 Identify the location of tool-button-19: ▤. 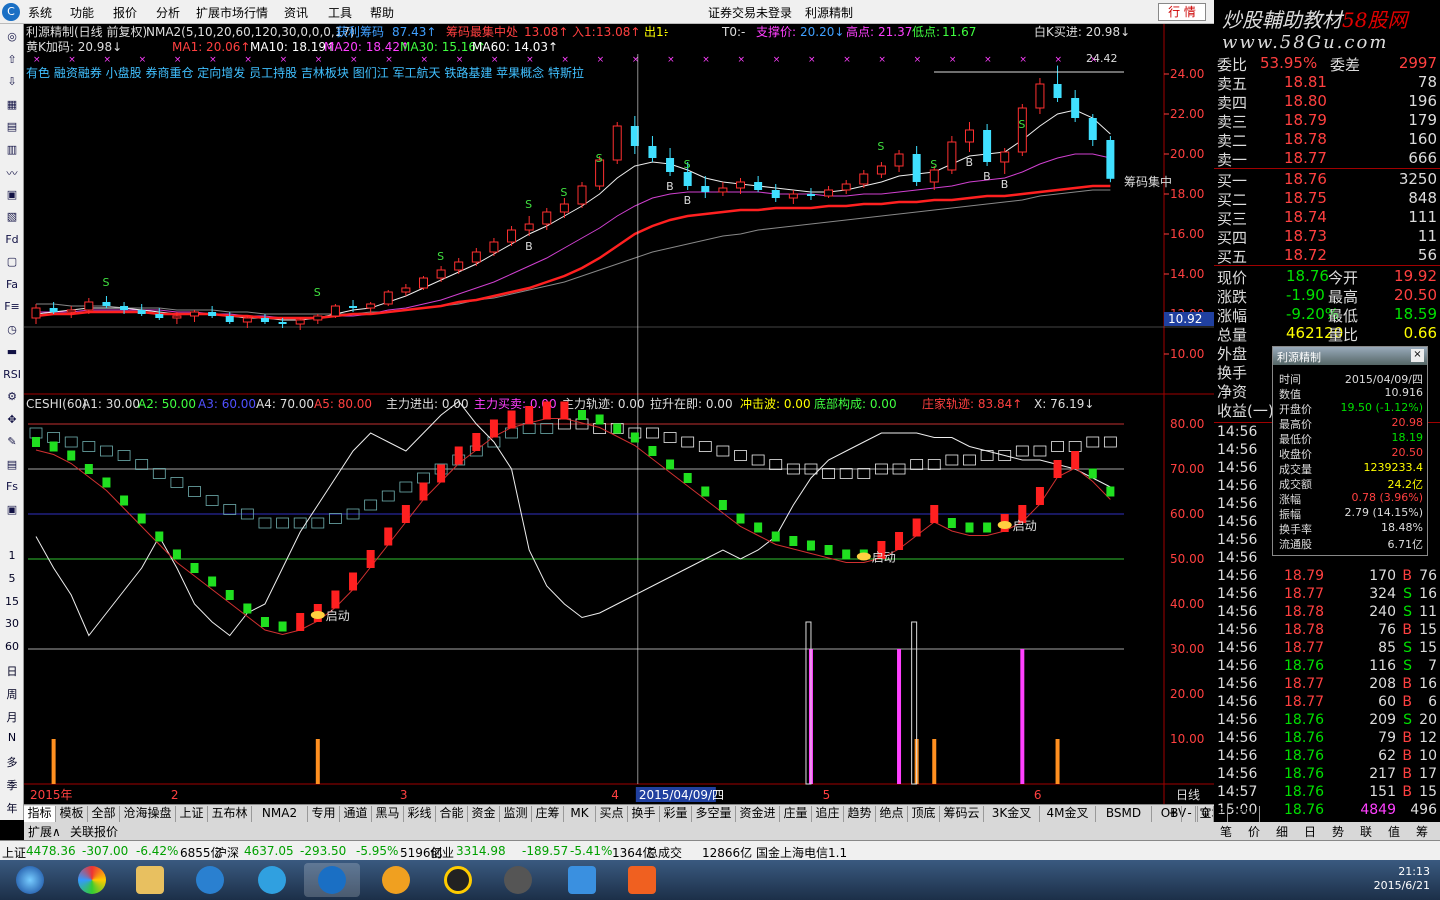
(12, 466).